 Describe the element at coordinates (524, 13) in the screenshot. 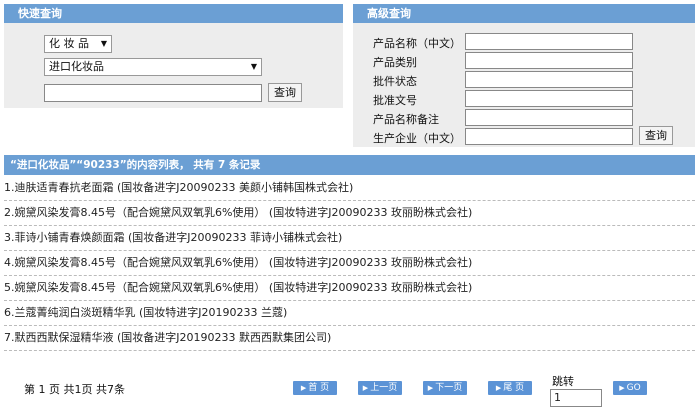

I see `advanced-search-title: 高级查询` at that location.